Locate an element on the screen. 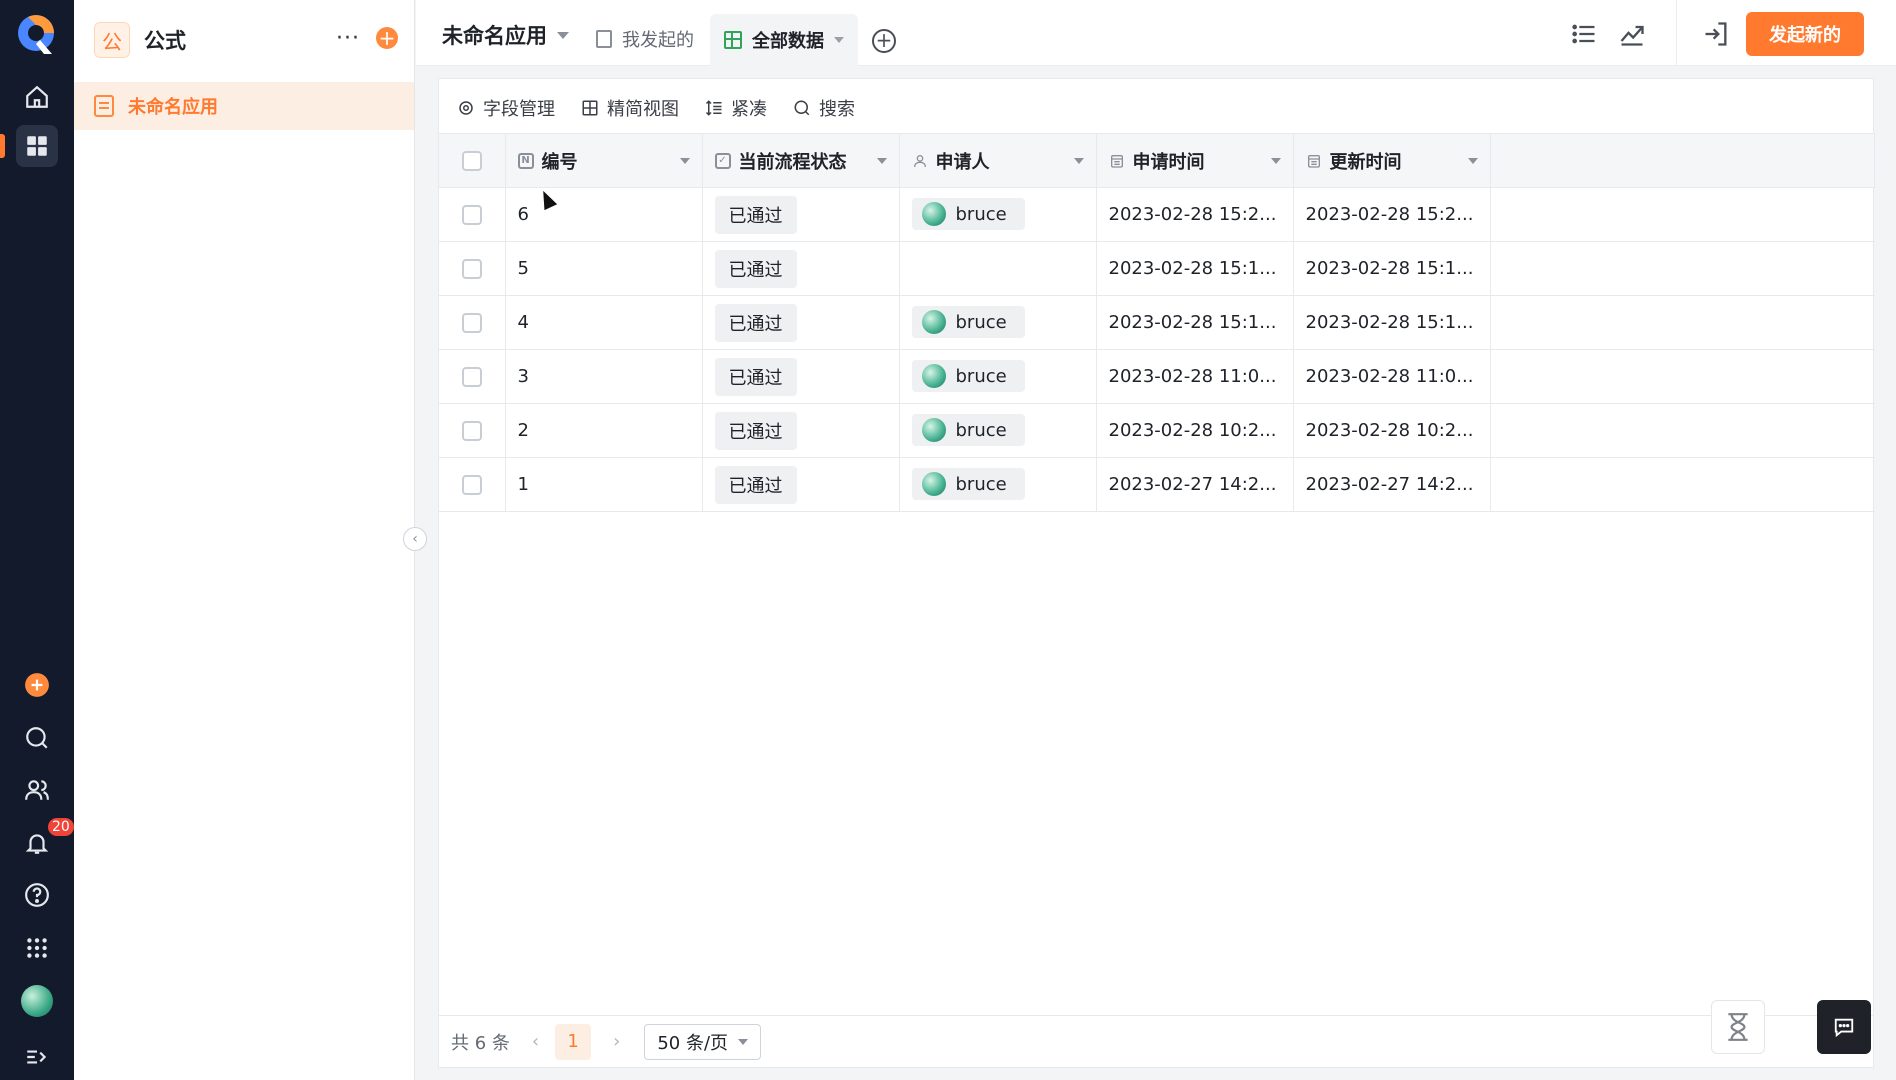 The image size is (1896, 1080). tab-all-data: 全部数据 is located at coordinates (784, 40).